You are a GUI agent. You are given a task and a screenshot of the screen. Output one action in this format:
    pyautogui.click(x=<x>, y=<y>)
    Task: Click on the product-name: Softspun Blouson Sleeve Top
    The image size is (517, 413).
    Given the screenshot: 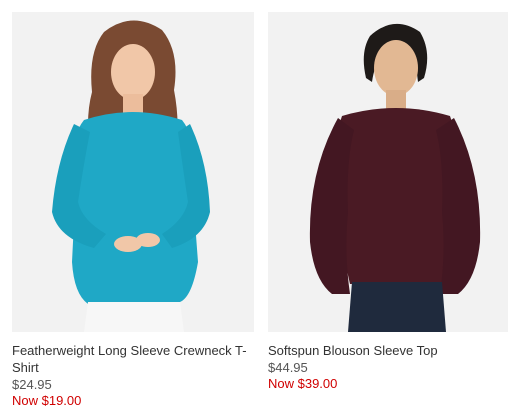 What is the action you would take?
    pyautogui.click(x=388, y=350)
    